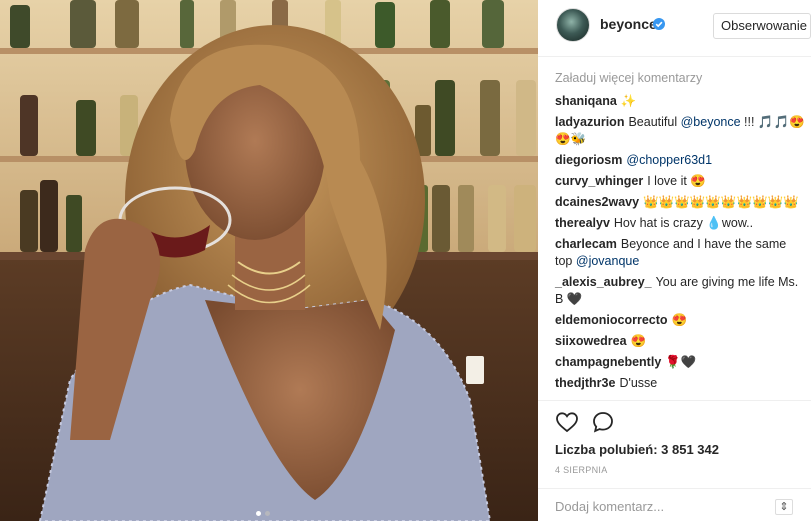 The height and width of the screenshot is (523, 811). I want to click on list-item: champagnebently 🌹🖤, so click(681, 362).